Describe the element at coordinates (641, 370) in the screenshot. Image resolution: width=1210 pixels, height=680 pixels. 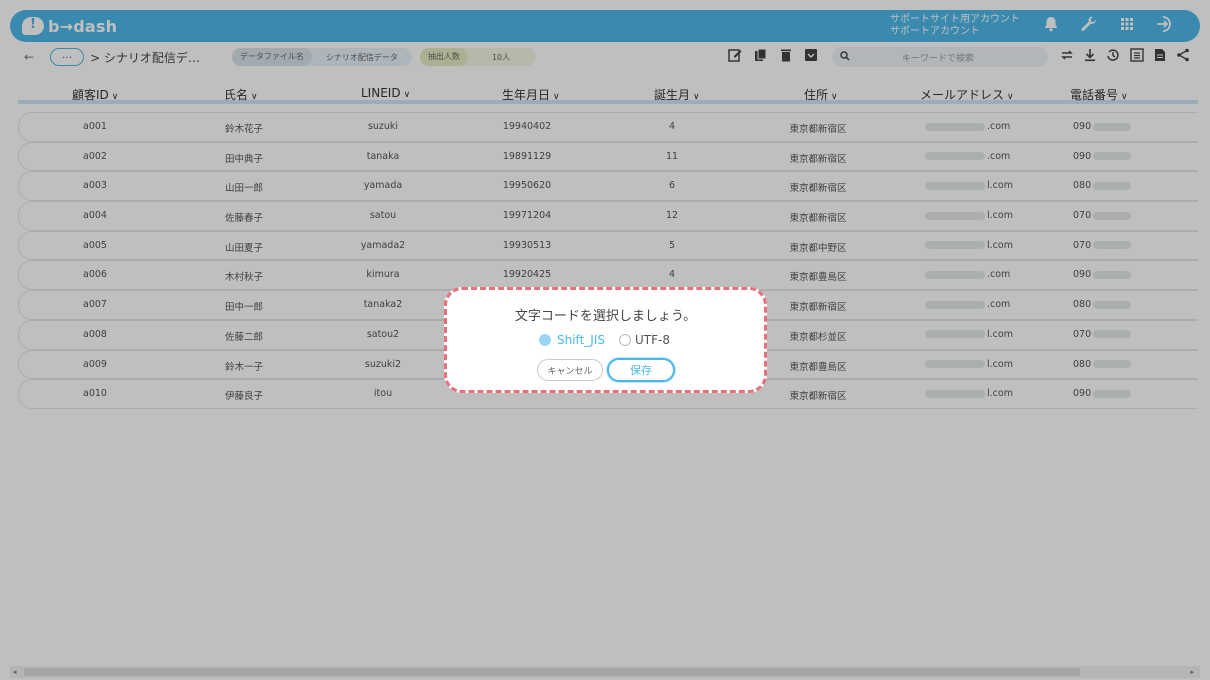
I see `save-button: 保存` at that location.